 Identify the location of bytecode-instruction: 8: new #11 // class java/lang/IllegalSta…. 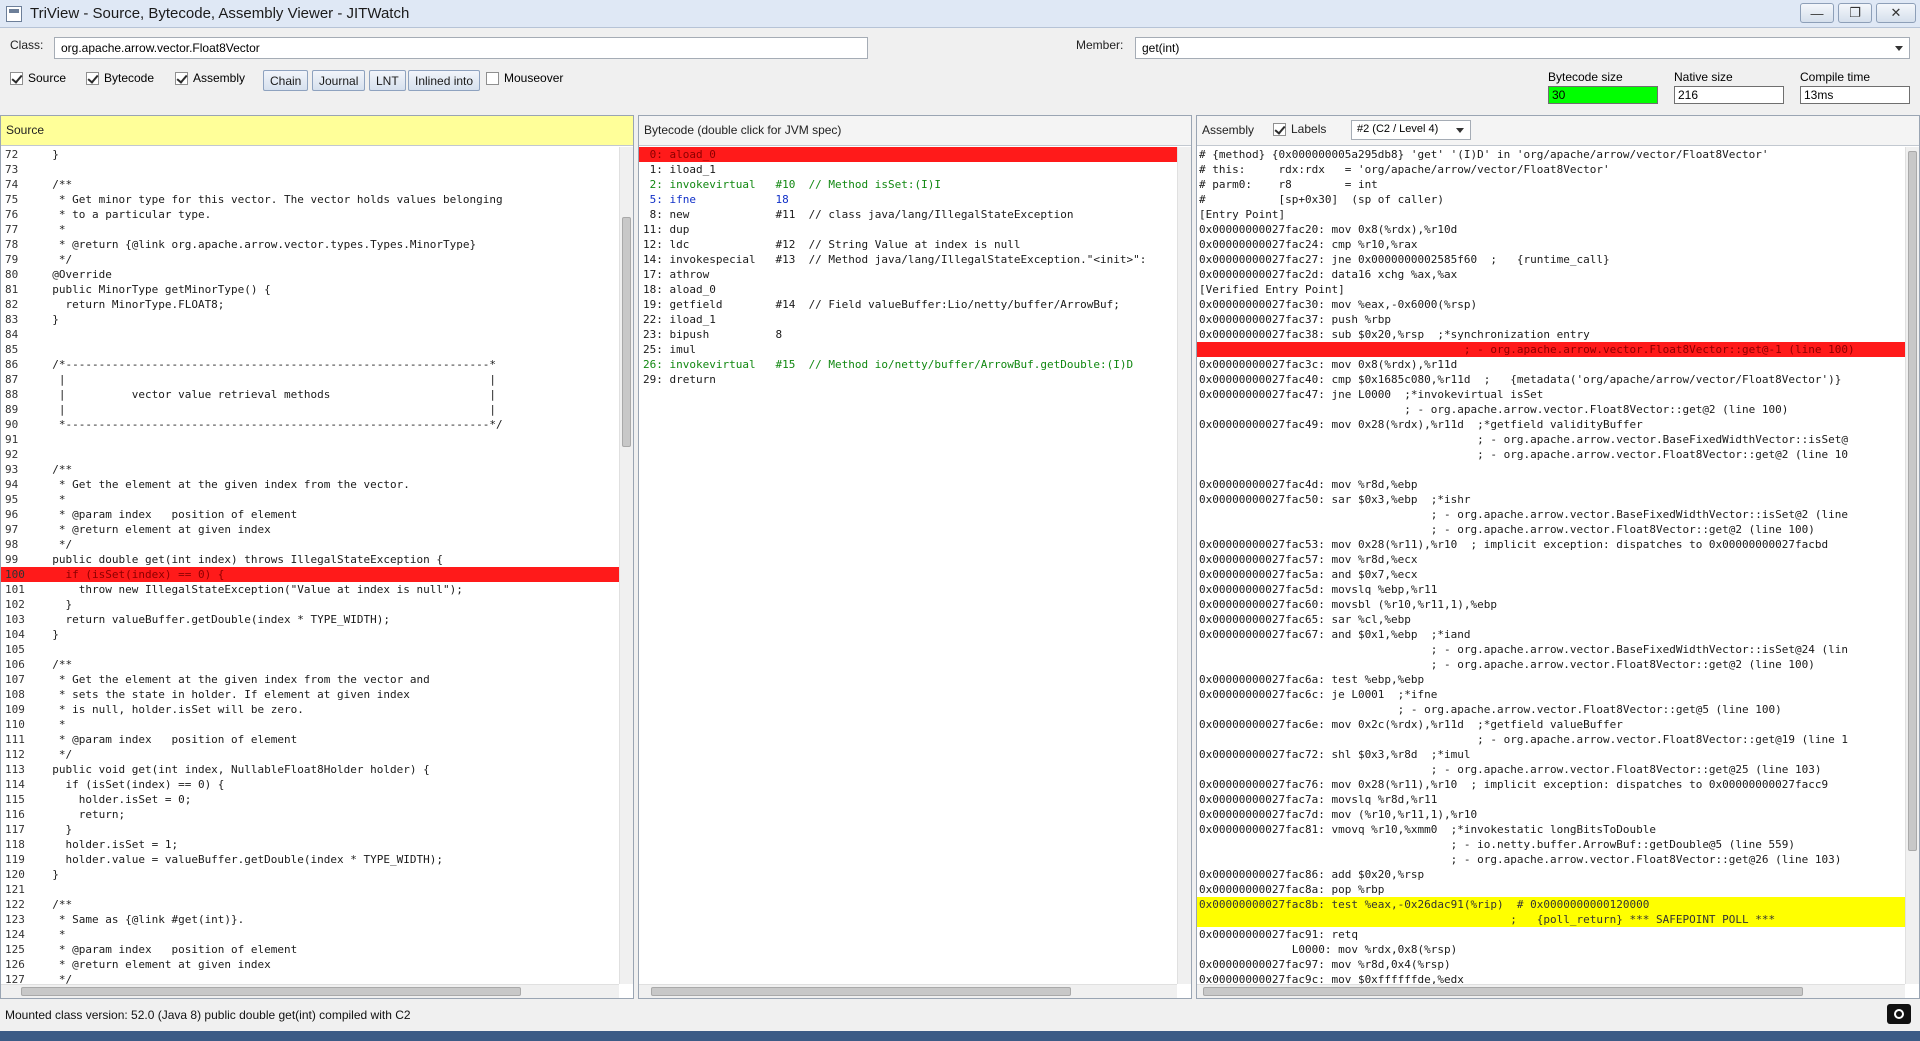
(908, 214).